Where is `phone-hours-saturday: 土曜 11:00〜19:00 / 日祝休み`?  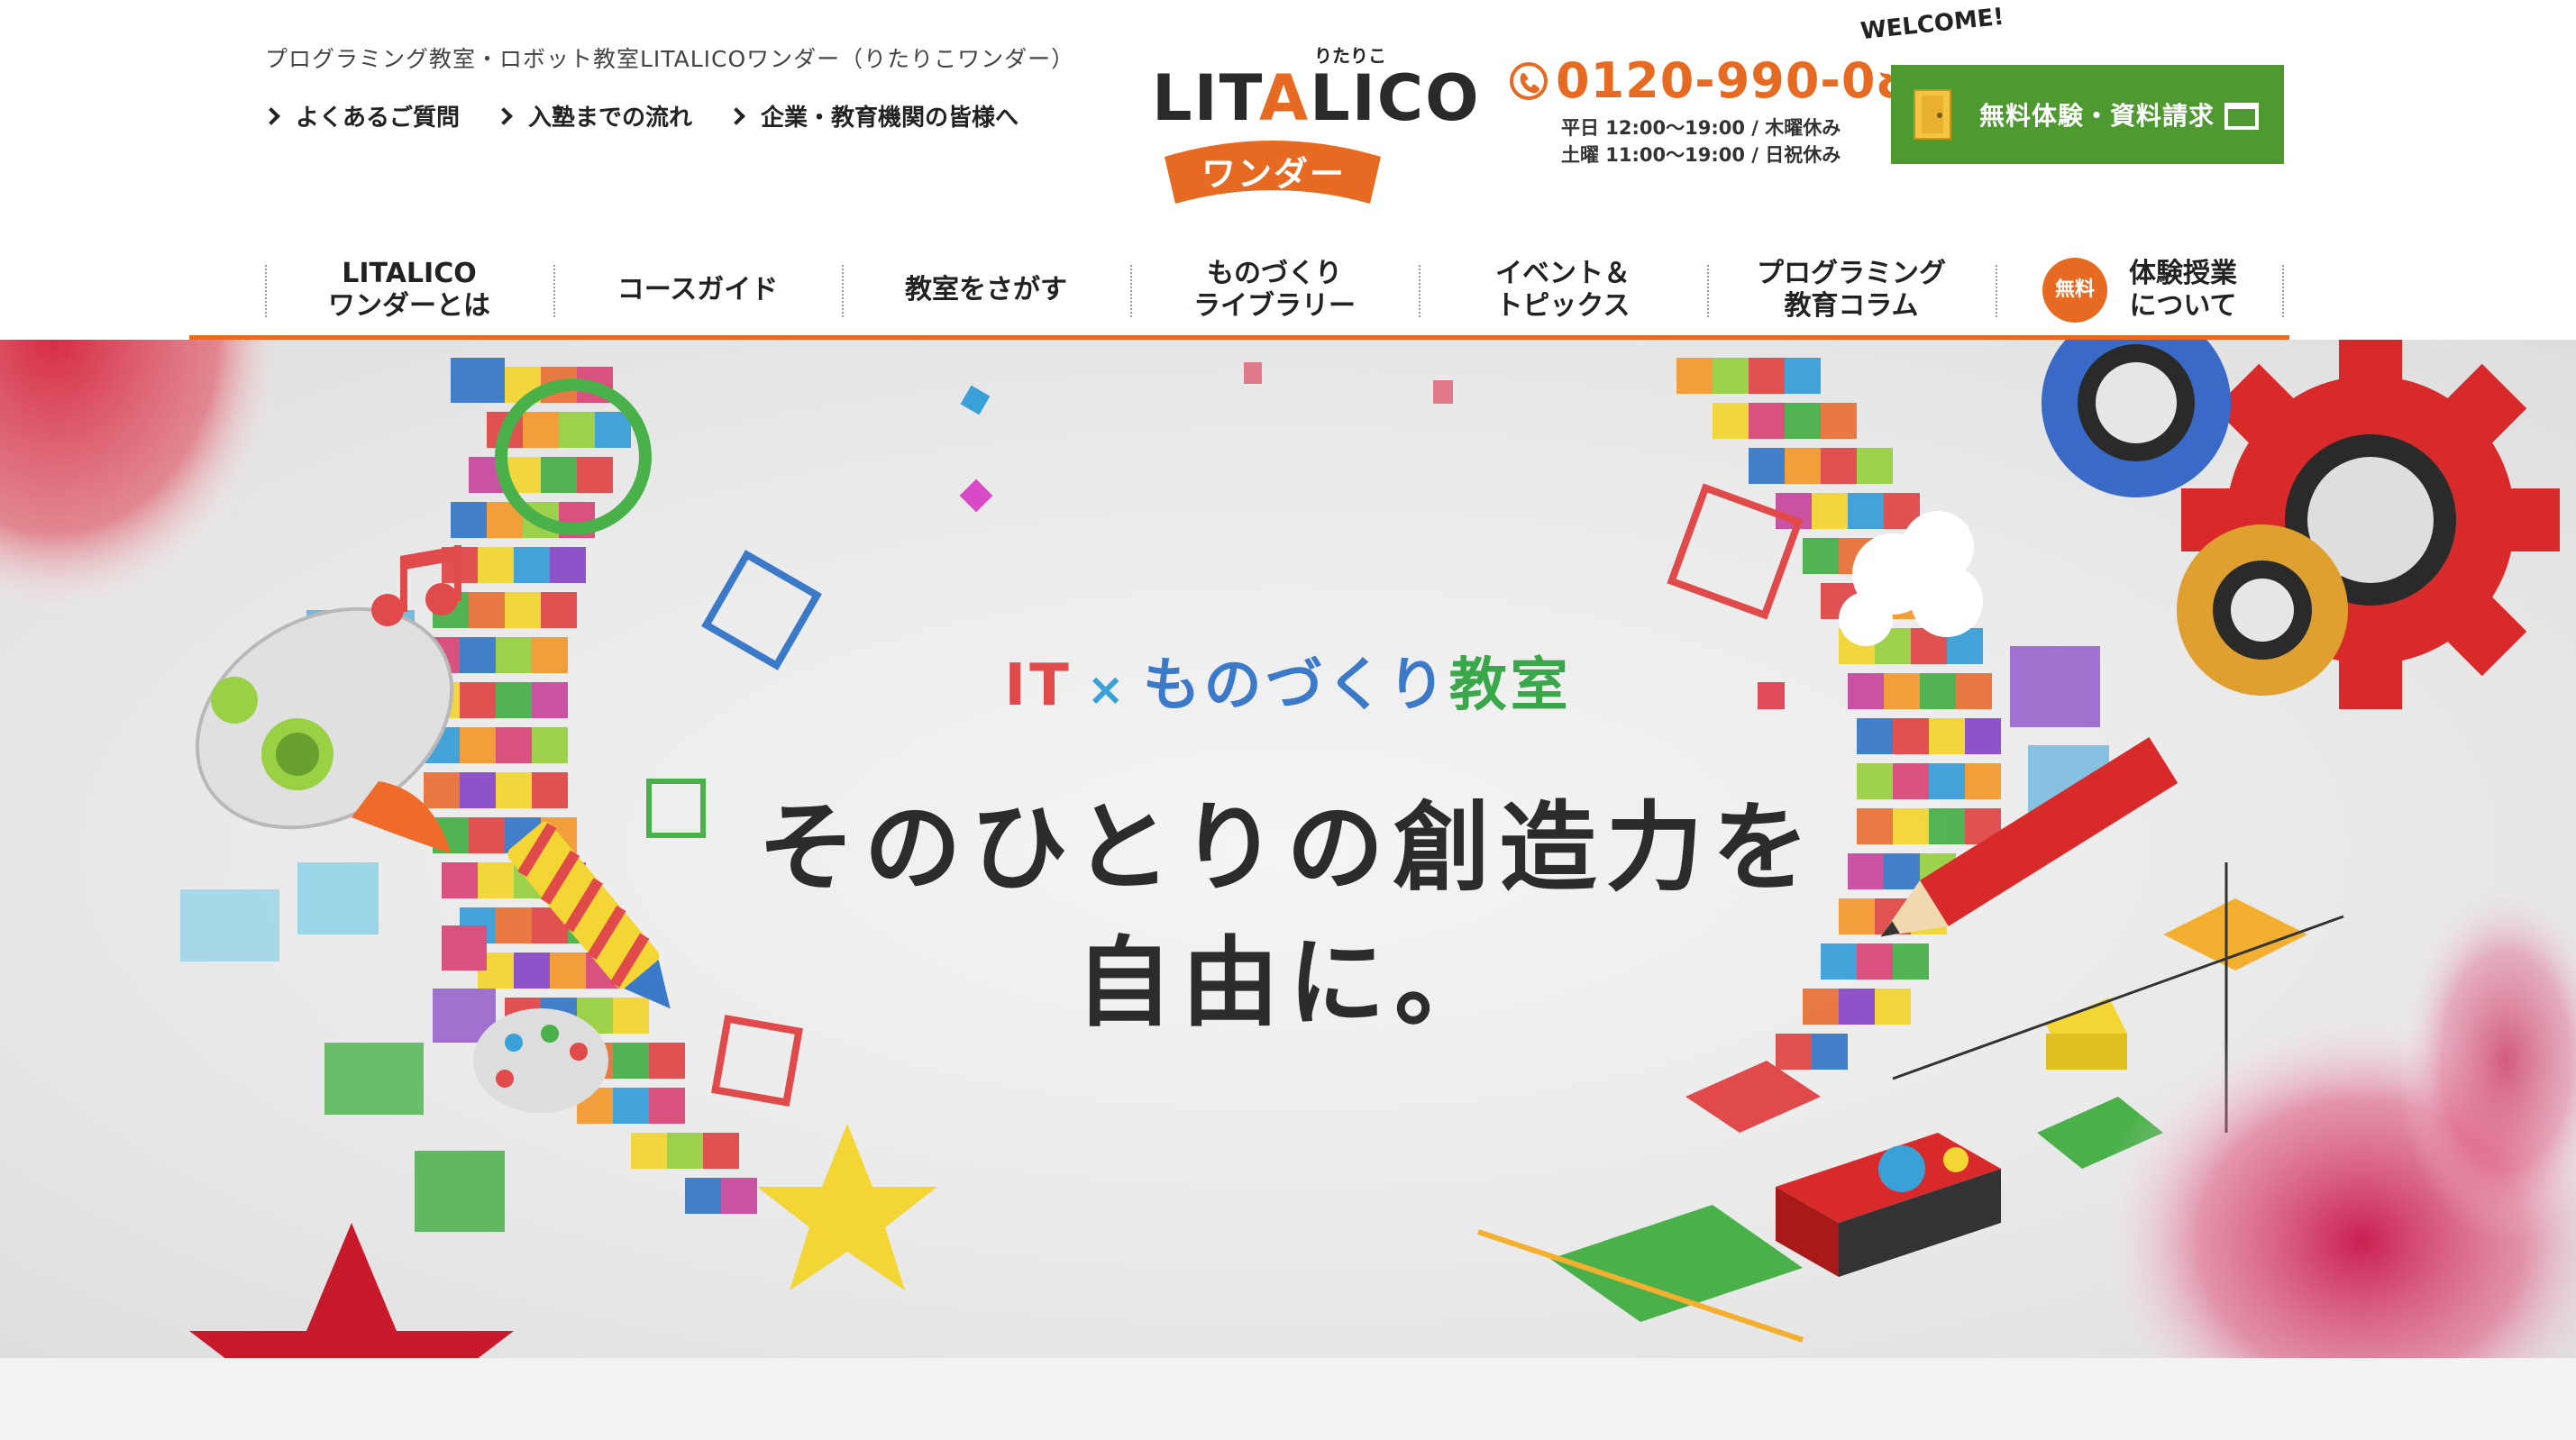 phone-hours-saturday: 土曜 11:00〜19:00 / 日祝休み is located at coordinates (1701, 155).